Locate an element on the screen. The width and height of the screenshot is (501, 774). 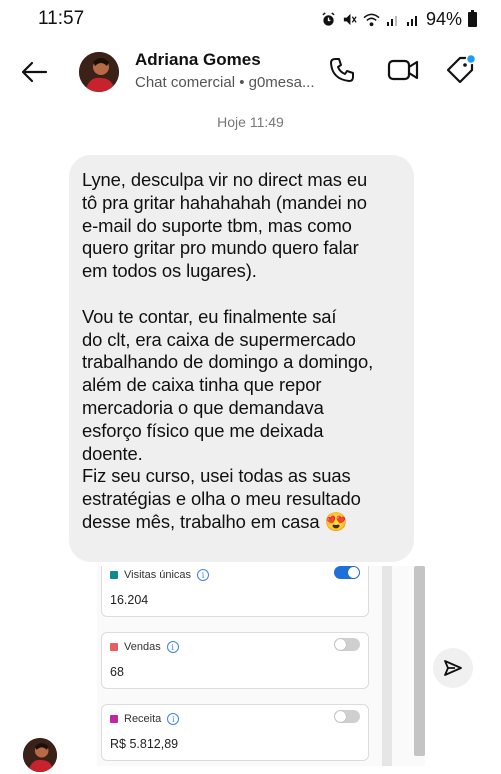
alarm-icon is located at coordinates (328, 19).